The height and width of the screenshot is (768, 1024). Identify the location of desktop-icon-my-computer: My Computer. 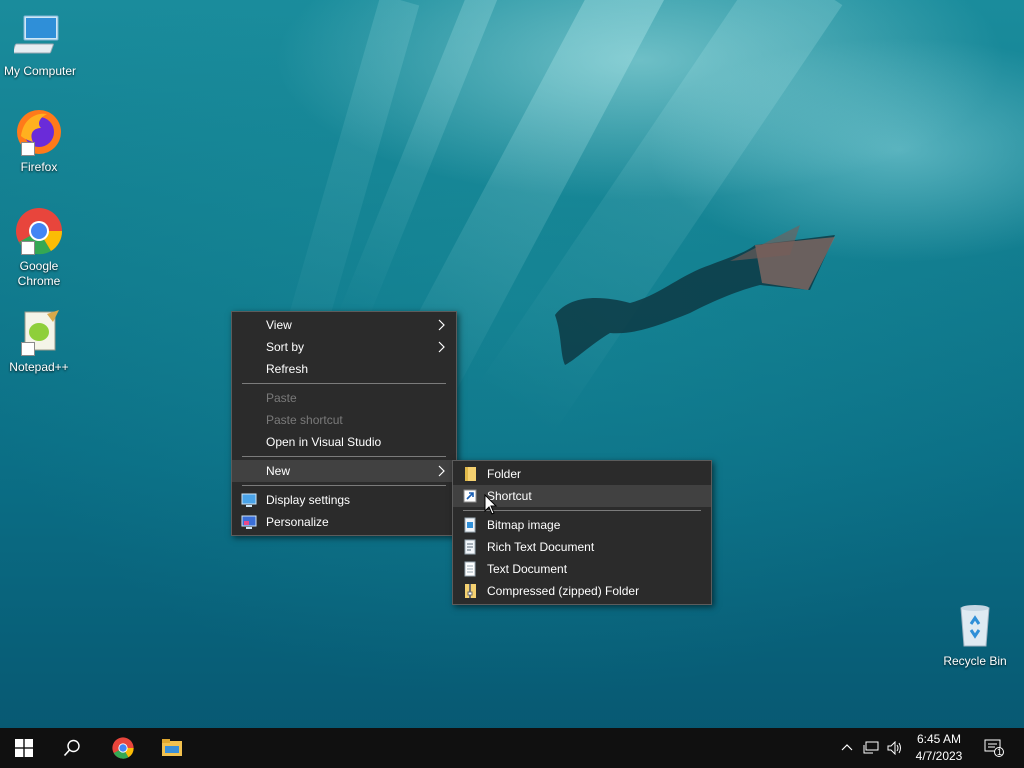
(40, 44).